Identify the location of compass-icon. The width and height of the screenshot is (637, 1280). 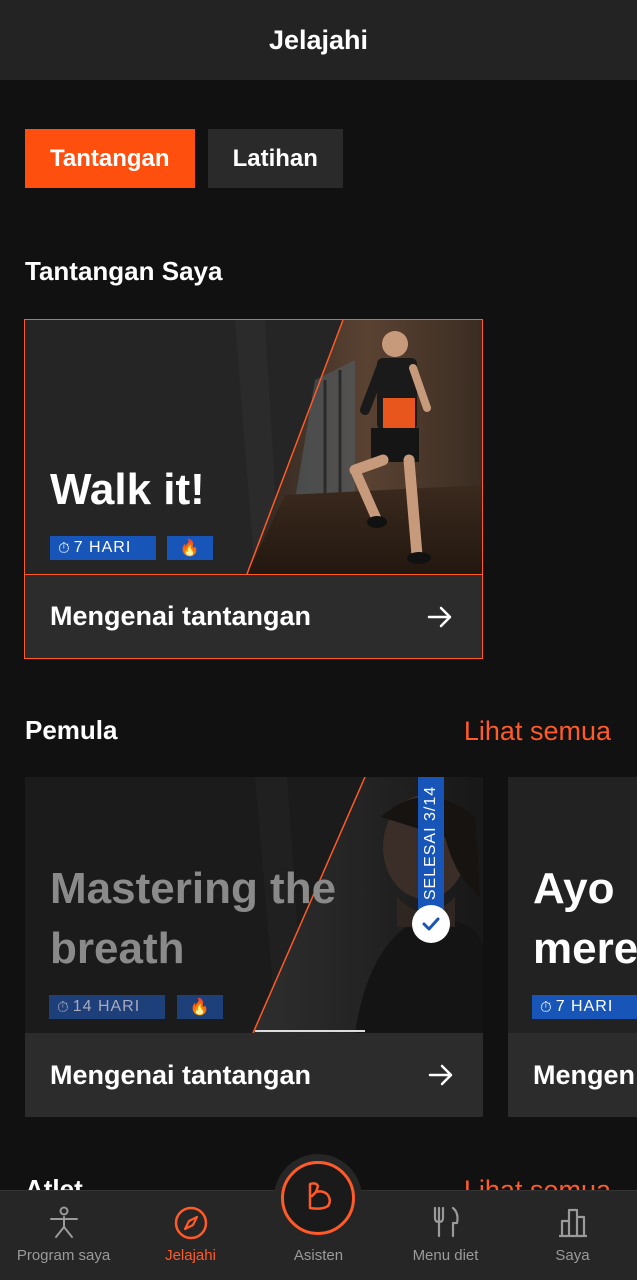
(190, 1223).